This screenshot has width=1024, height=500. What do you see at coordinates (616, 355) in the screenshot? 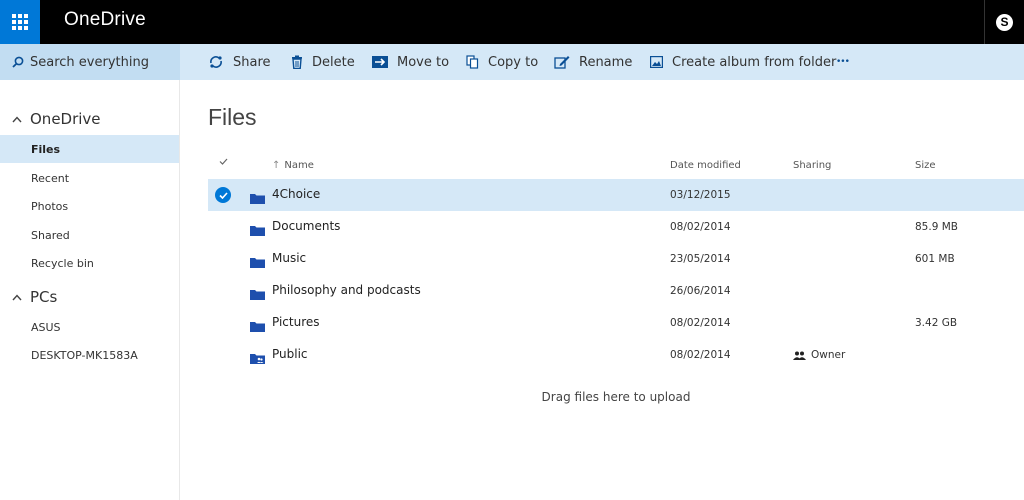
I see `file-row: Public 08/02/2014 Owner` at bounding box center [616, 355].